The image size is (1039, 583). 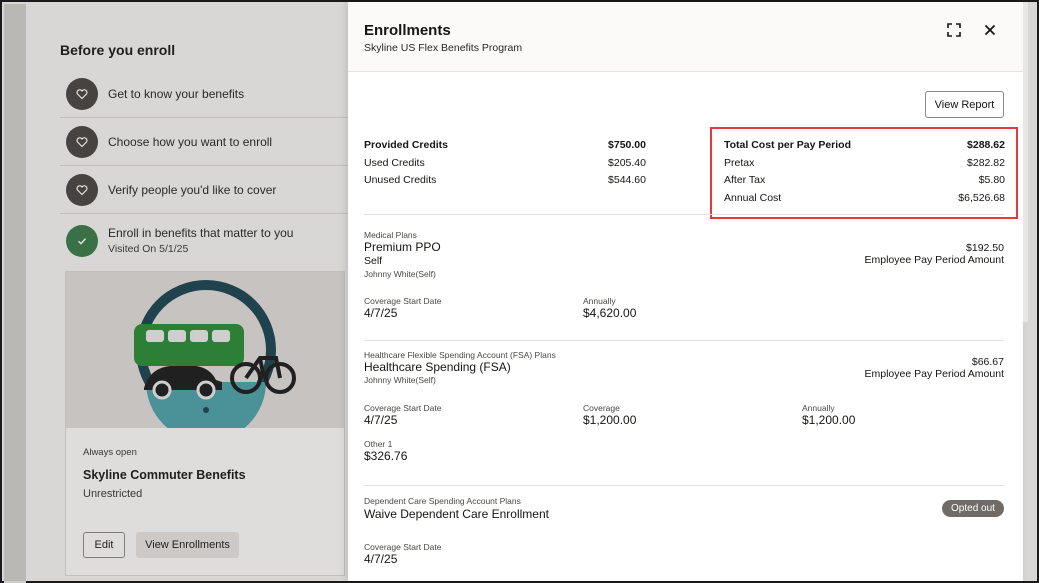 I want to click on commuter-illustration, so click(x=205, y=350).